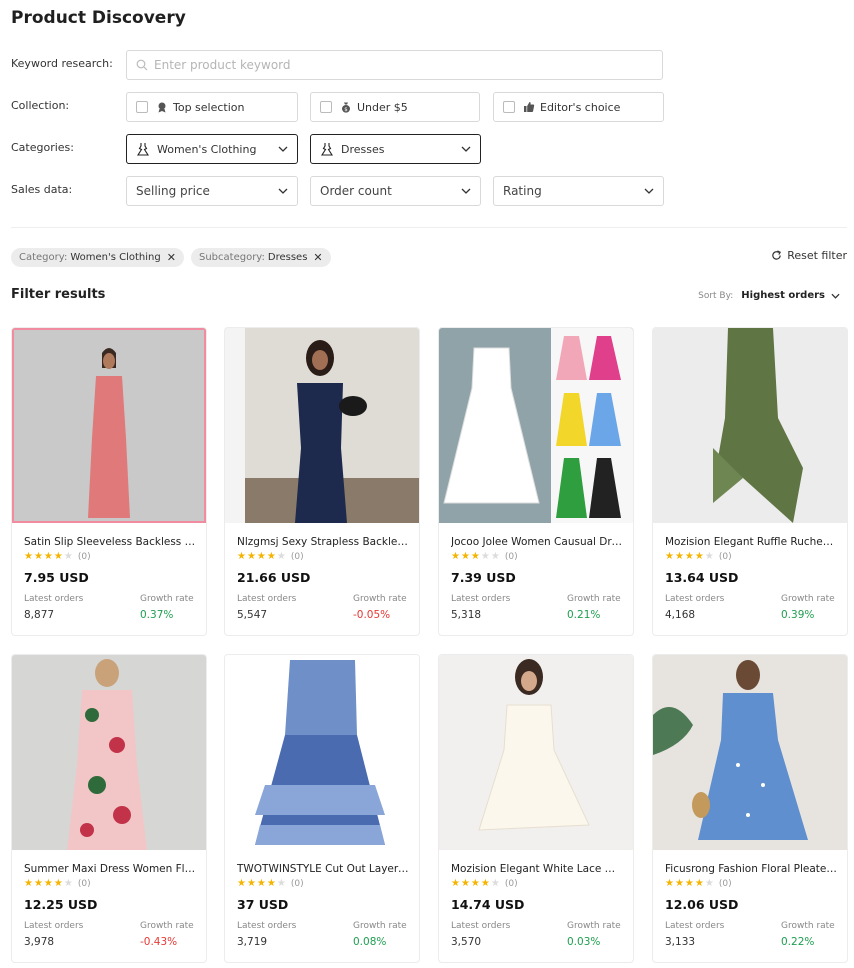 Image resolution: width=854 pixels, height=968 pixels. Describe the element at coordinates (466, 615) in the screenshot. I see `latest-orders-value: 5,318` at that location.